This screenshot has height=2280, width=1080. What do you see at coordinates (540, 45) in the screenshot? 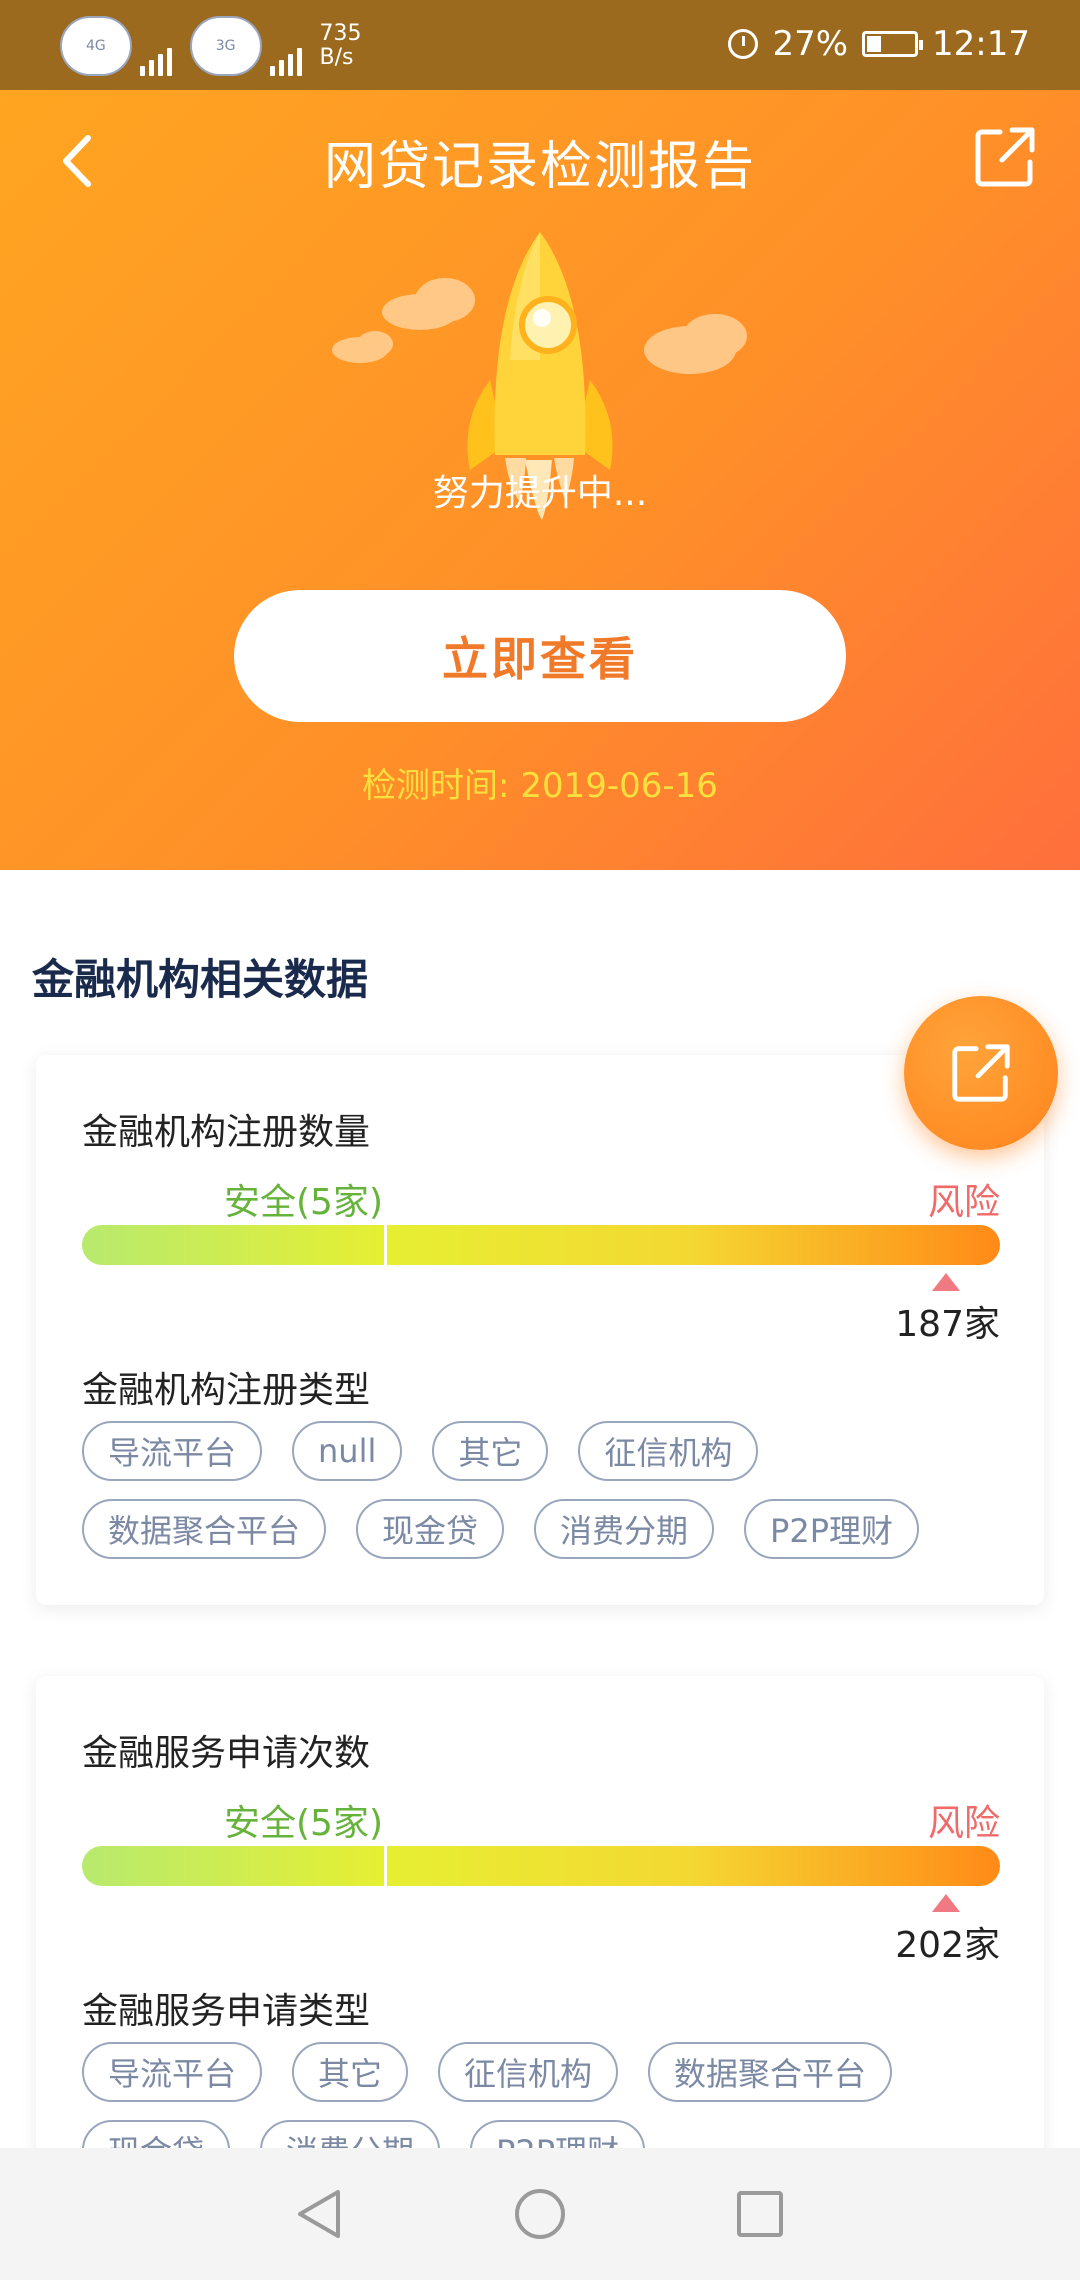
I see `status-bar: 4G 3G 735 B/s 27% 12:17` at bounding box center [540, 45].